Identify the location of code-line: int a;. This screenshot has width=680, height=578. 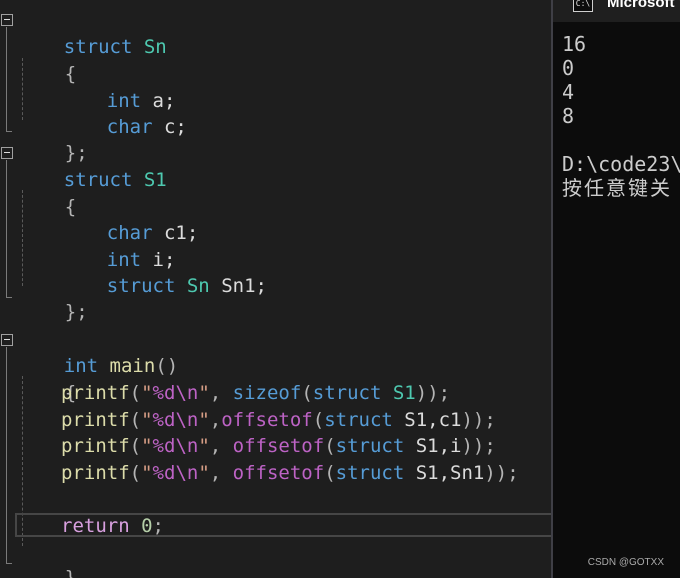
(118, 87).